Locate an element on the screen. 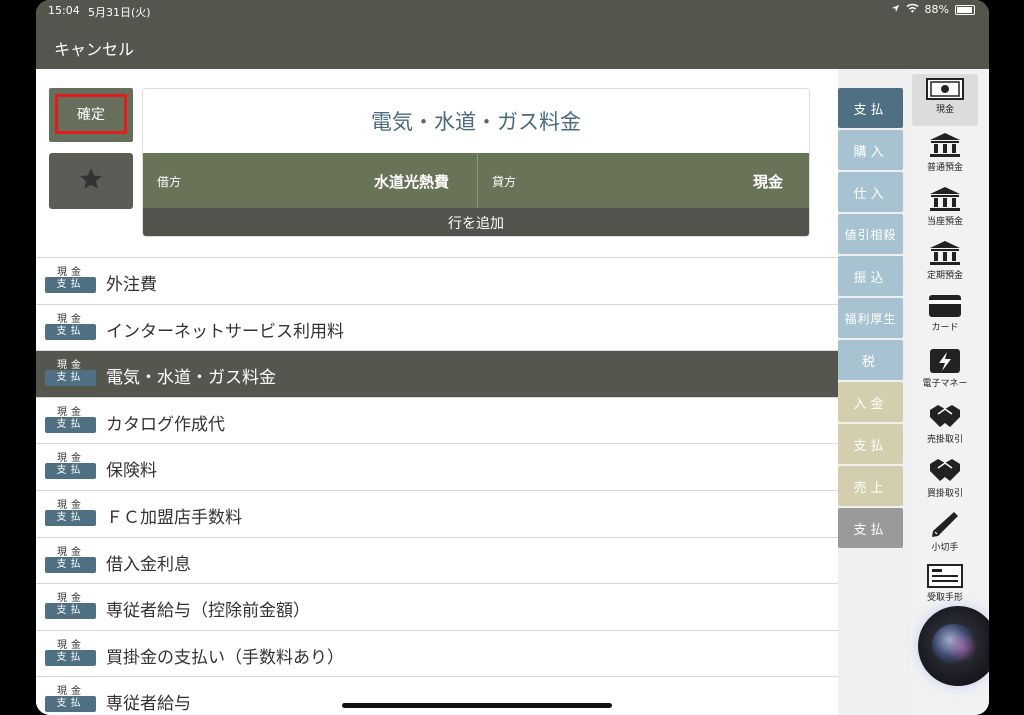 This screenshot has height=715, width=1024. payment-method-button: 売掛取引 is located at coordinates (945, 424).